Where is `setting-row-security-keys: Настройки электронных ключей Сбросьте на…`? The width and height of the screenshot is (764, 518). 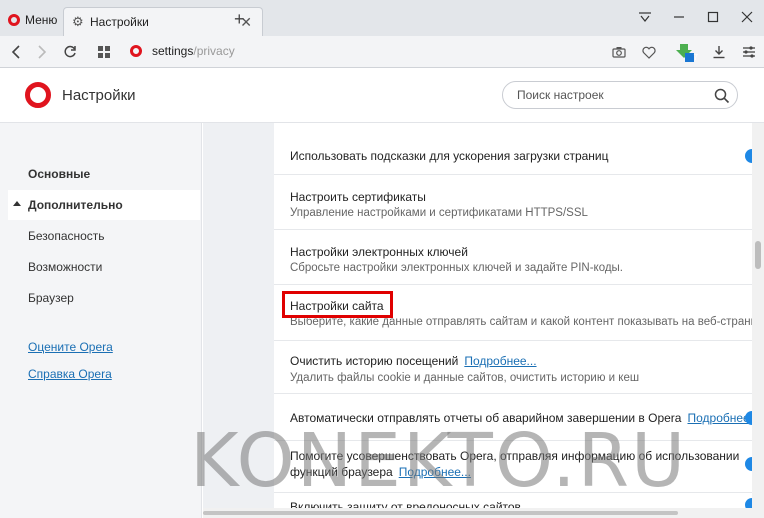 setting-row-security-keys: Настройки электронных ключей Сбросьте на… is located at coordinates (513, 257).